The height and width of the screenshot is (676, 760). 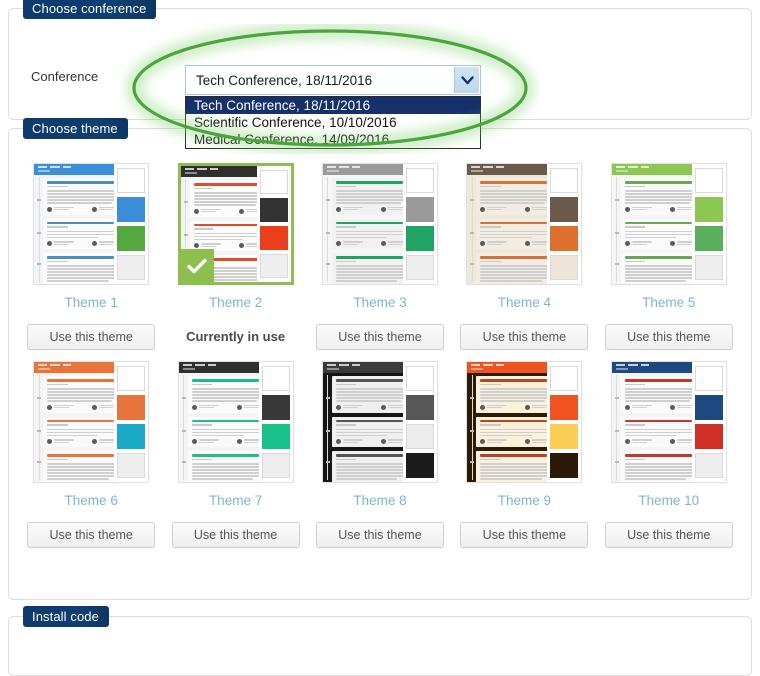 I want to click on theme-name-label: Theme 1, so click(x=91, y=302).